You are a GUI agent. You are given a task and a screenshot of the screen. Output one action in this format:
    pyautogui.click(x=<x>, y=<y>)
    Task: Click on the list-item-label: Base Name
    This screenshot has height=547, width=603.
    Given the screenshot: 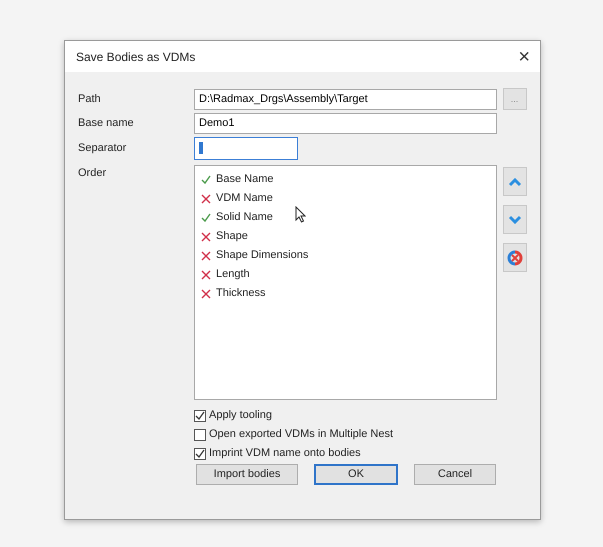 What is the action you would take?
    pyautogui.click(x=245, y=180)
    